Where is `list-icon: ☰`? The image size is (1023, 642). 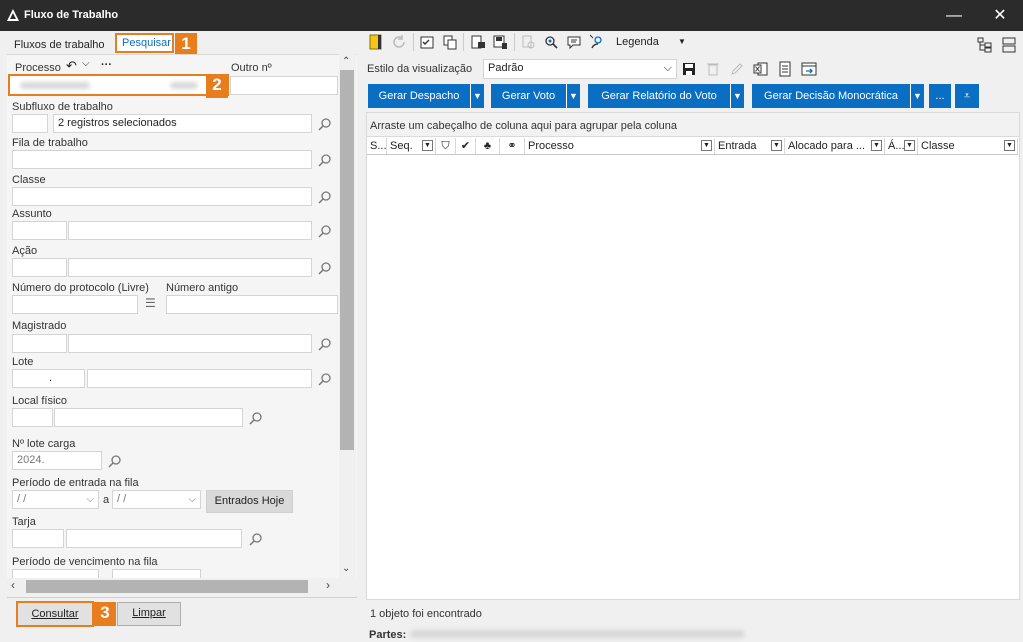
list-icon: ☰ is located at coordinates (150, 303).